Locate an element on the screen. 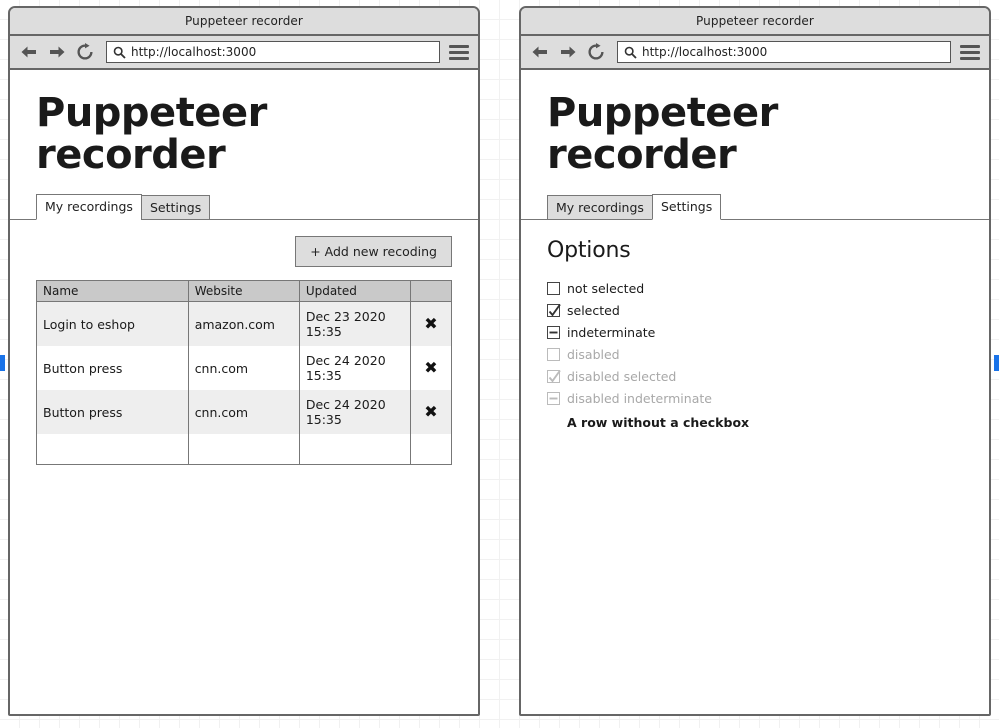 This screenshot has width=999, height=728. cell-website: amazon.com is located at coordinates (244, 323).